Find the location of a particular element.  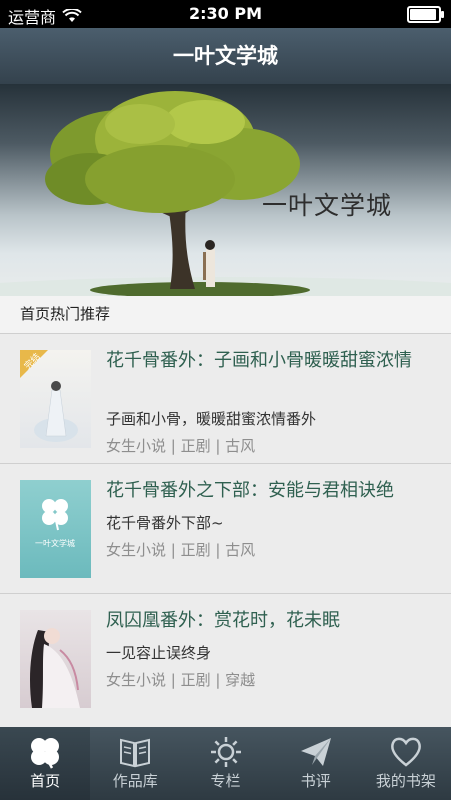

tab-reviews: 书评 is located at coordinates (316, 763).